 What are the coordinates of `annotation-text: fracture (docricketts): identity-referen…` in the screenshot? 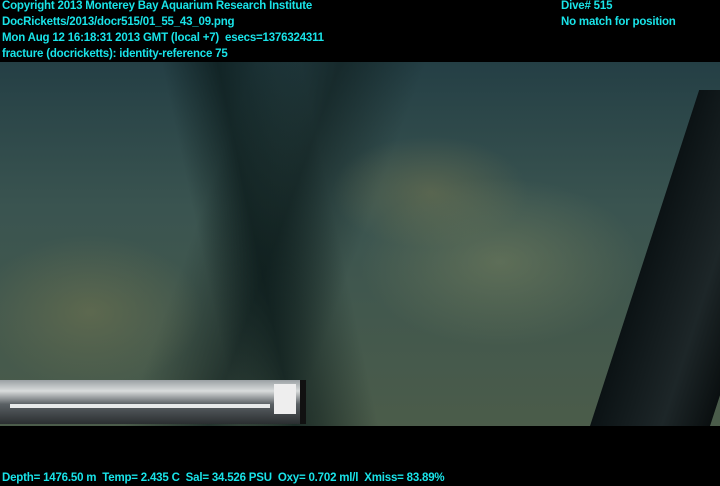 It's located at (115, 54).